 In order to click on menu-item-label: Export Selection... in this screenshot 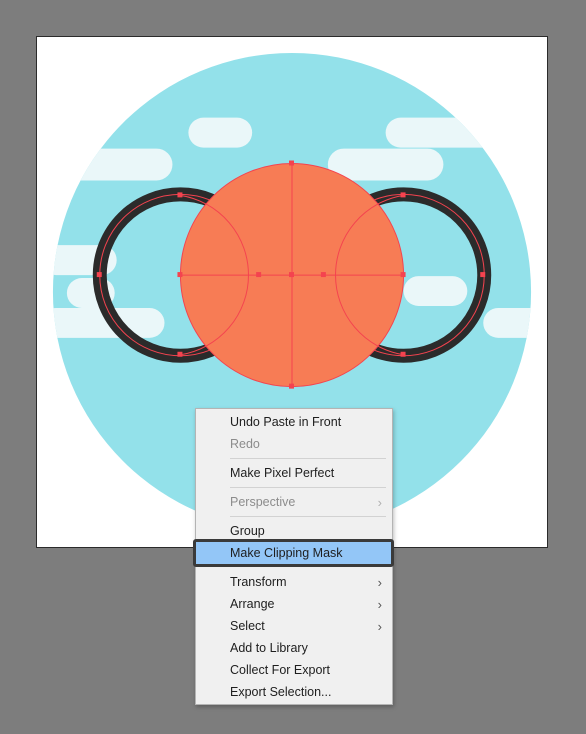, I will do `click(281, 692)`.